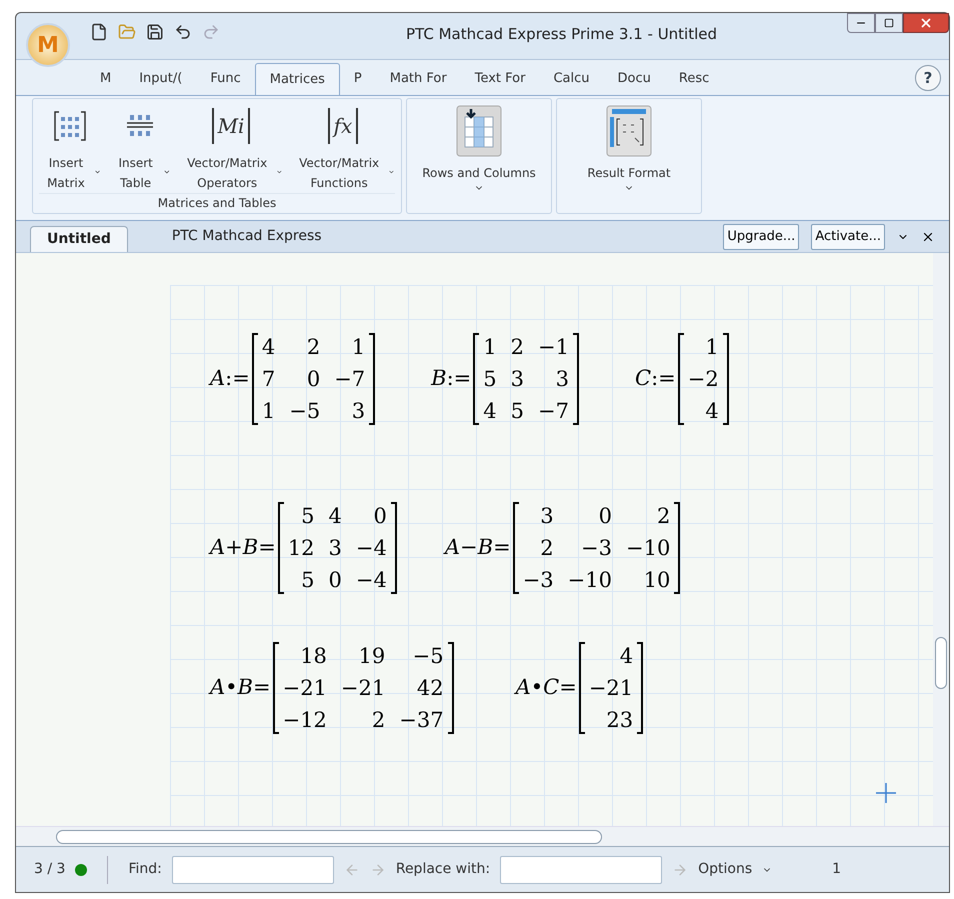 The image size is (954, 899). Describe the element at coordinates (183, 32) in the screenshot. I see `undo-icon` at that location.